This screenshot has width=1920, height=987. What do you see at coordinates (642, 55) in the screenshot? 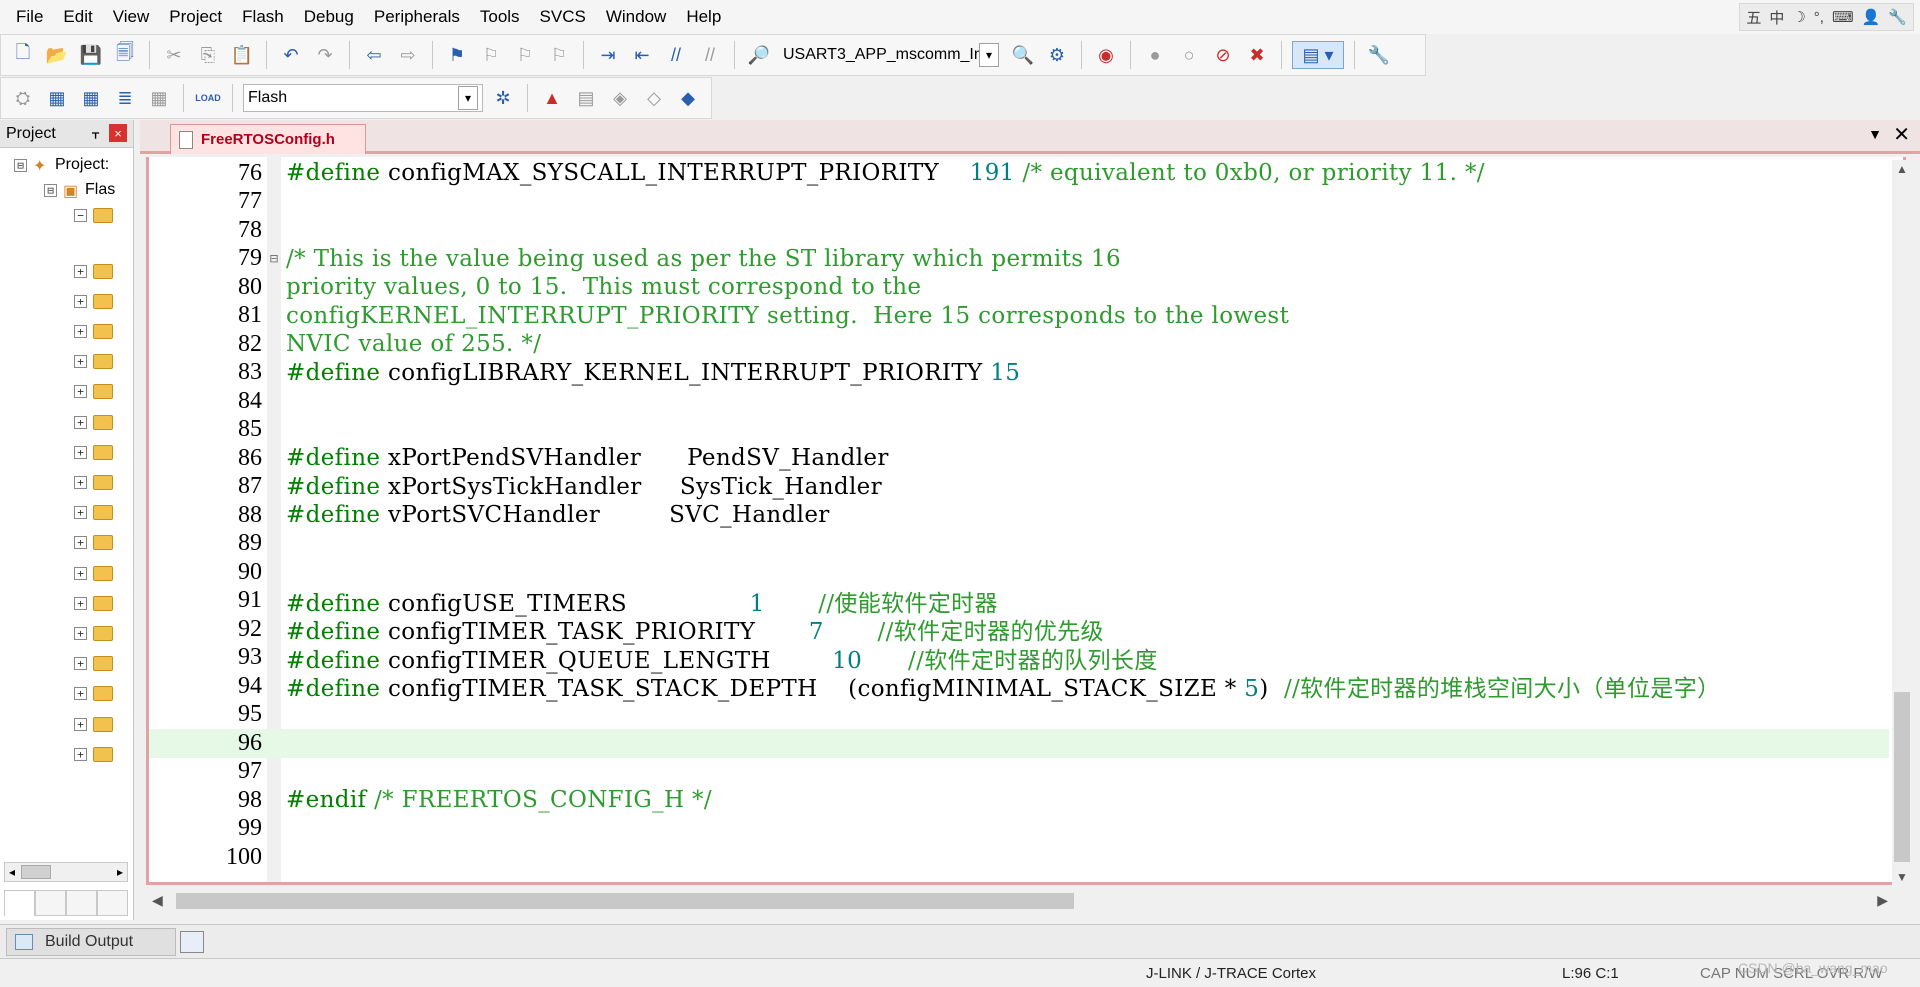
I see `unindent-icon: ⇤` at bounding box center [642, 55].